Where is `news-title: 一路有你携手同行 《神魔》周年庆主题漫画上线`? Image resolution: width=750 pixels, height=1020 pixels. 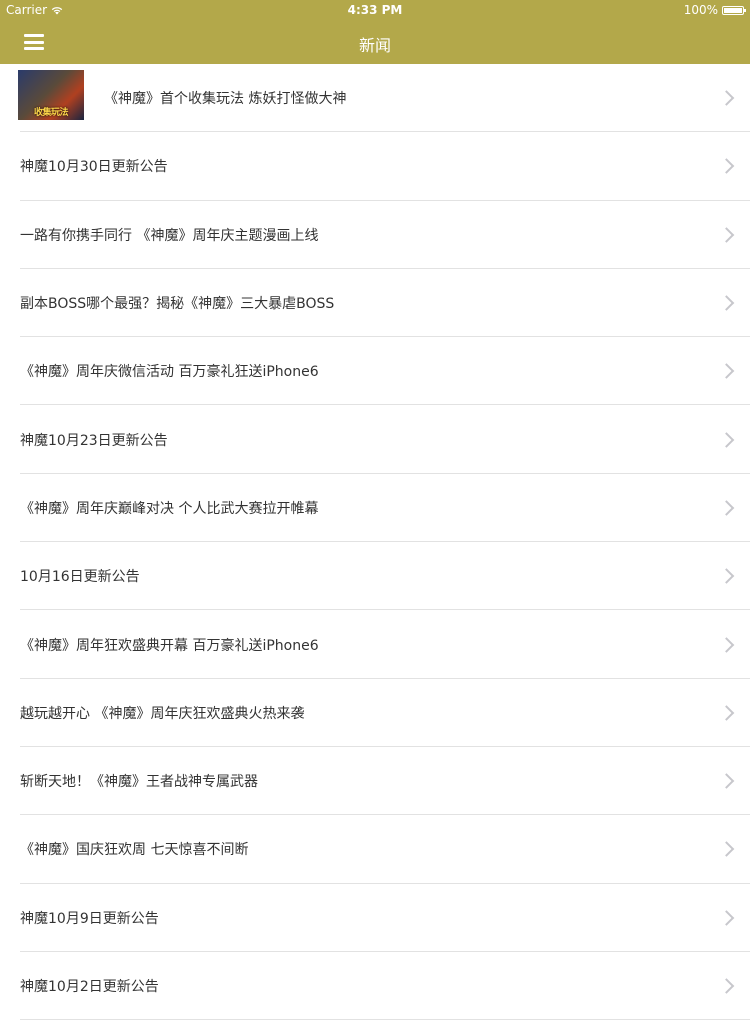 news-title: 一路有你携手同行 《神魔》周年庆主题漫画上线 is located at coordinates (169, 235).